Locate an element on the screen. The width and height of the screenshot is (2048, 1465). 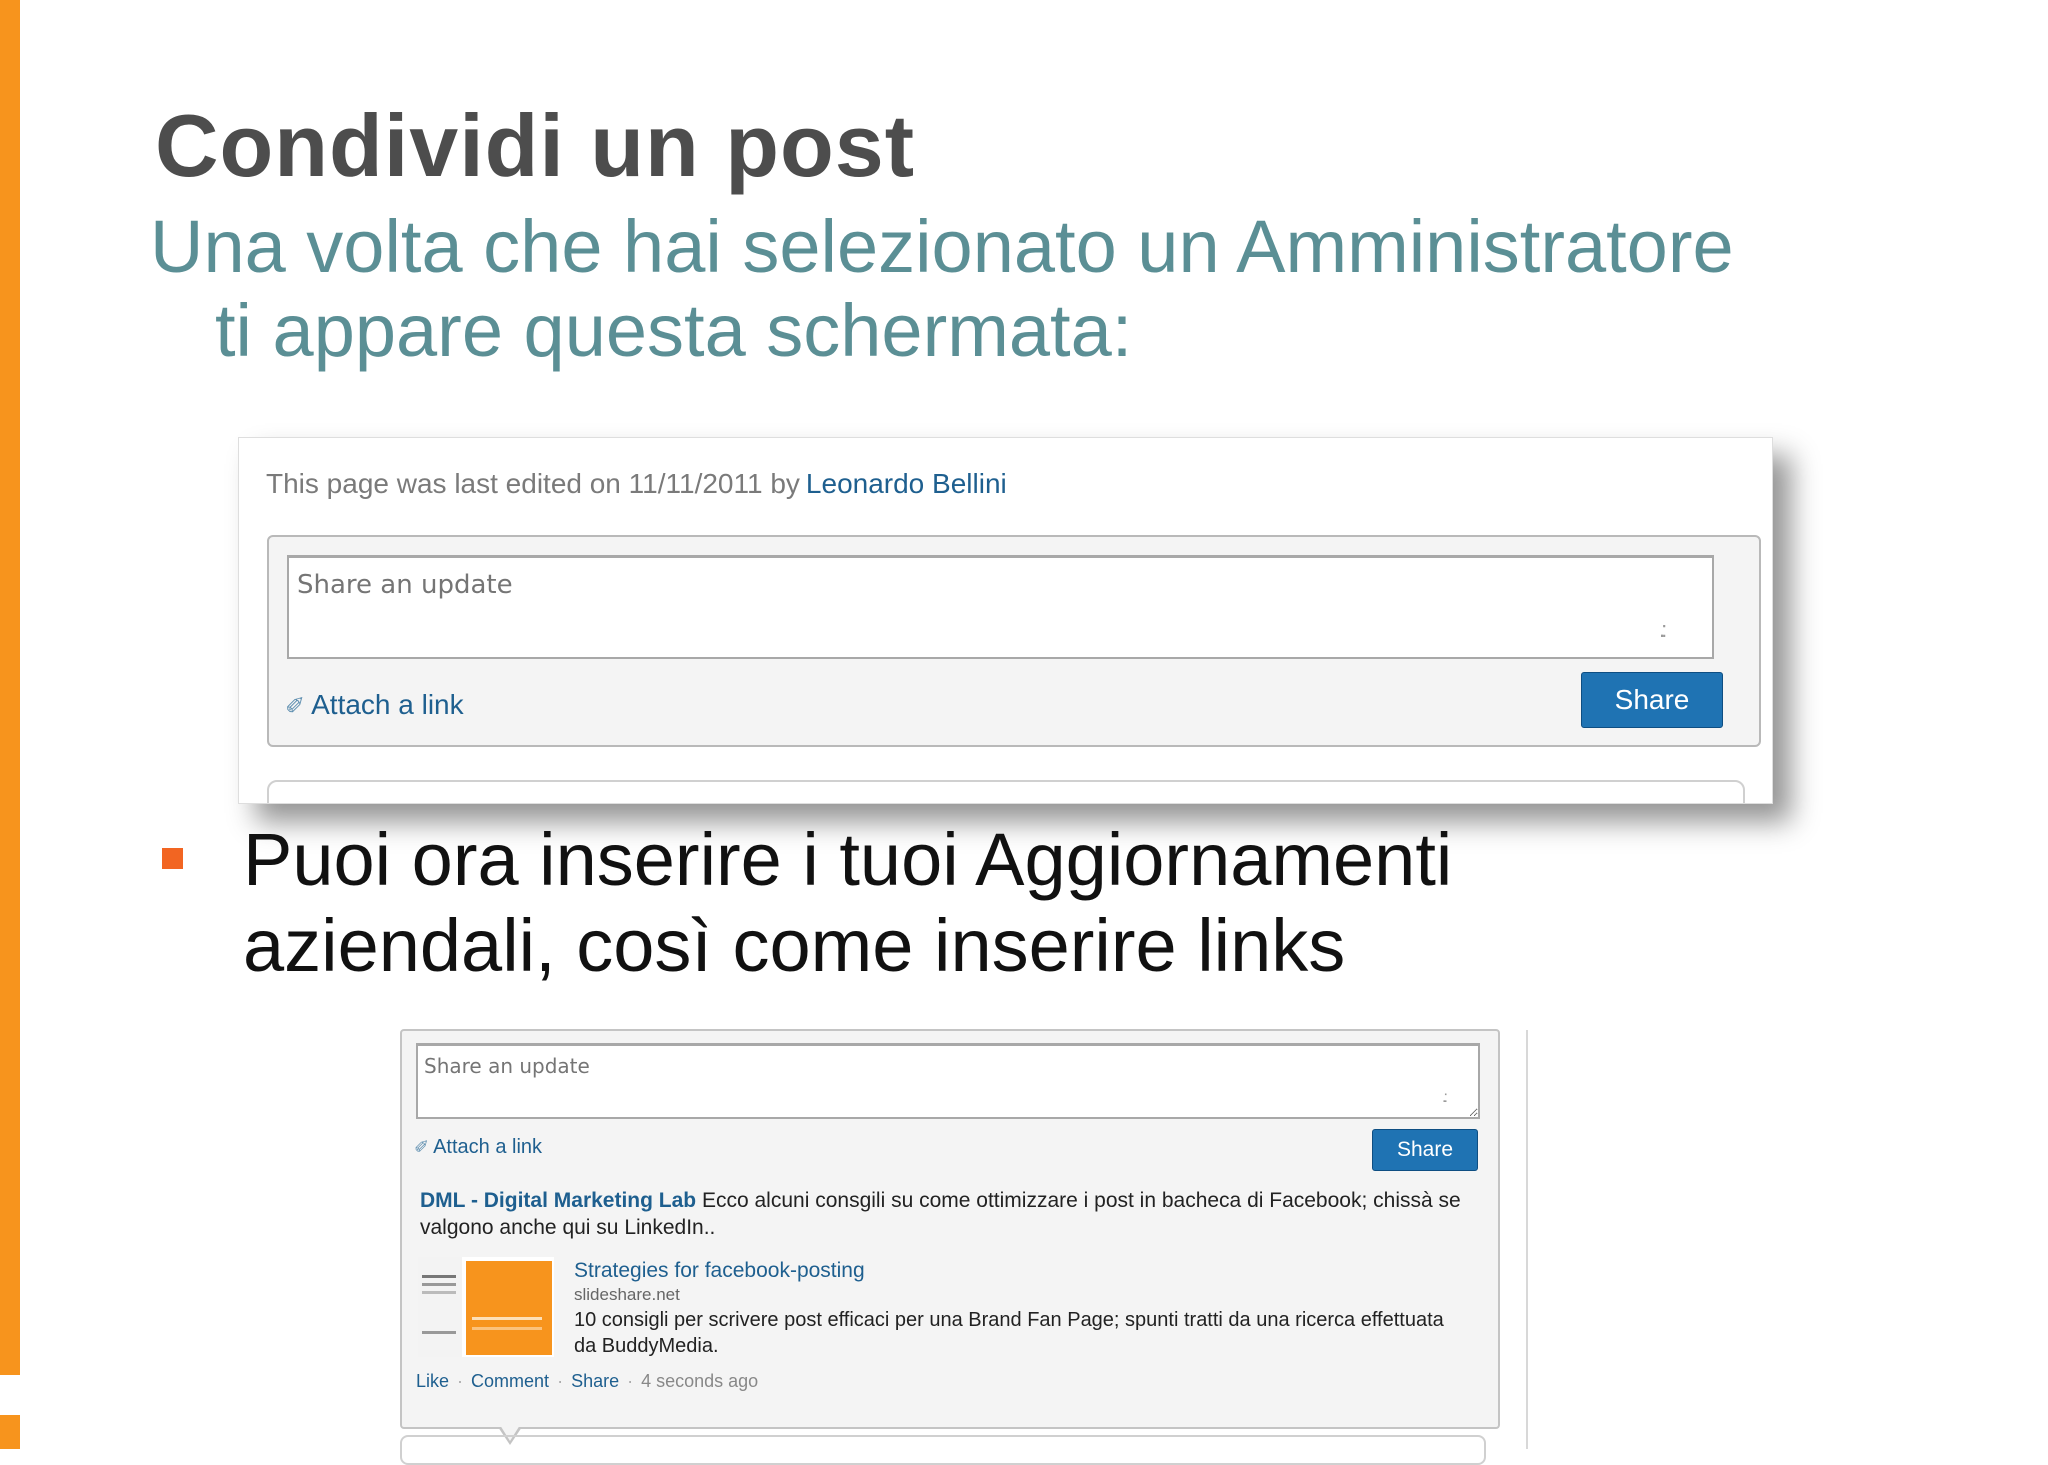
post-actions: Like · Comment · Share · 4 seconds ago is located at coordinates (587, 1381).